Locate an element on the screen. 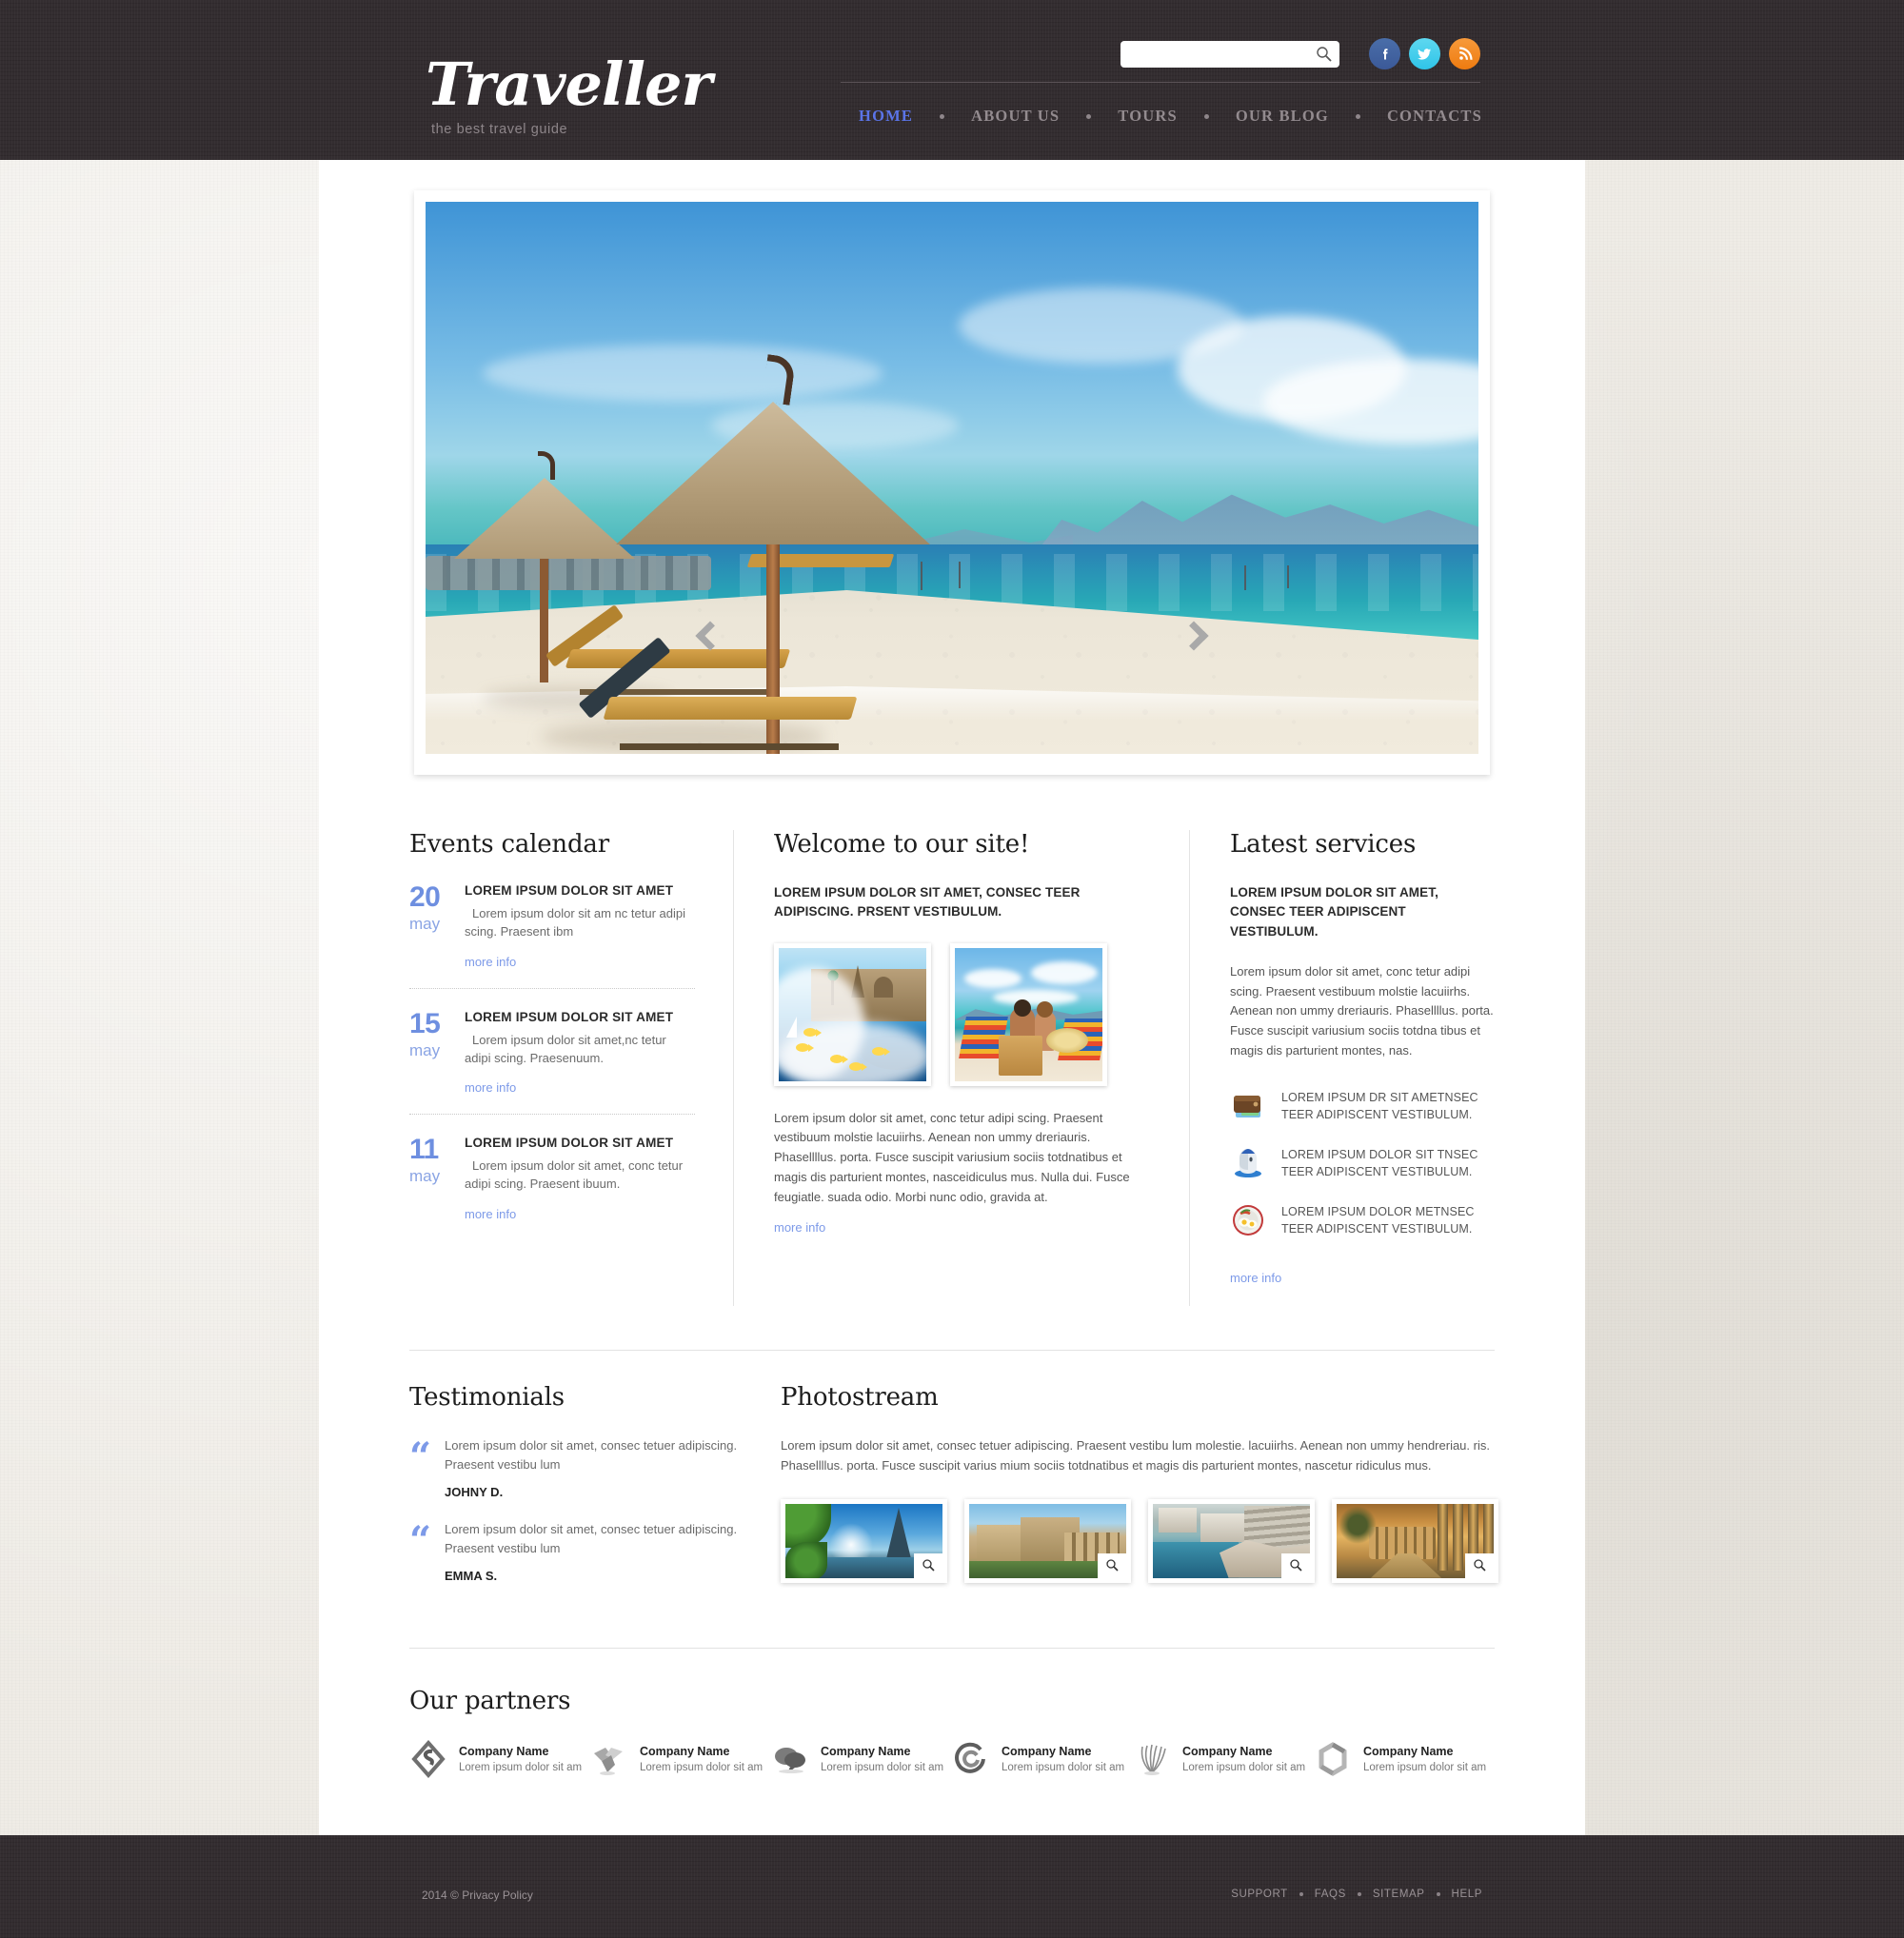  services-more-info-link: more info is located at coordinates (1255, 1278).